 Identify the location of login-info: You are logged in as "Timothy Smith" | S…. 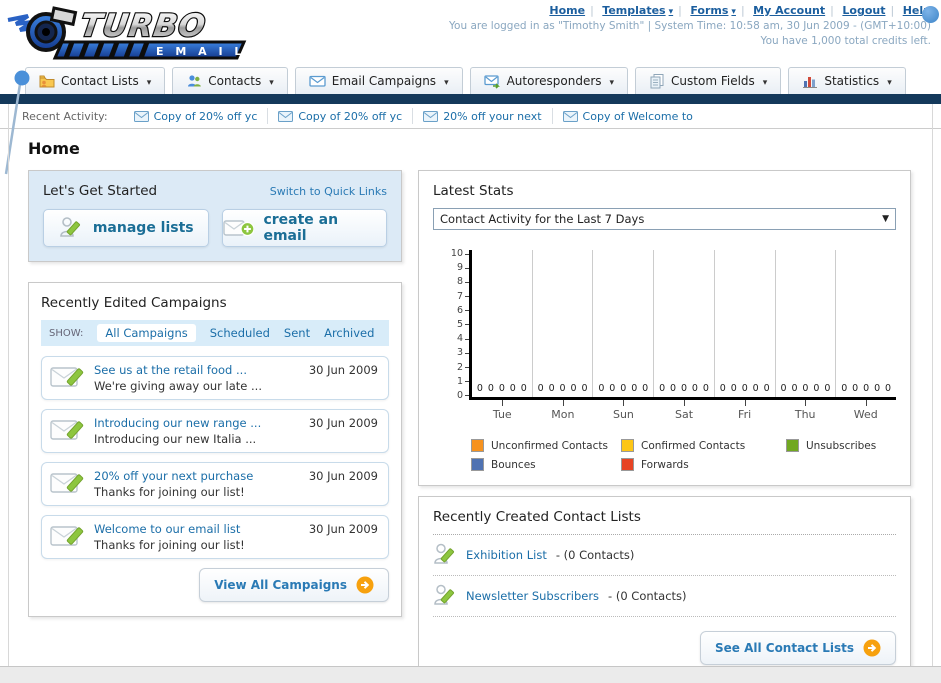
(690, 26).